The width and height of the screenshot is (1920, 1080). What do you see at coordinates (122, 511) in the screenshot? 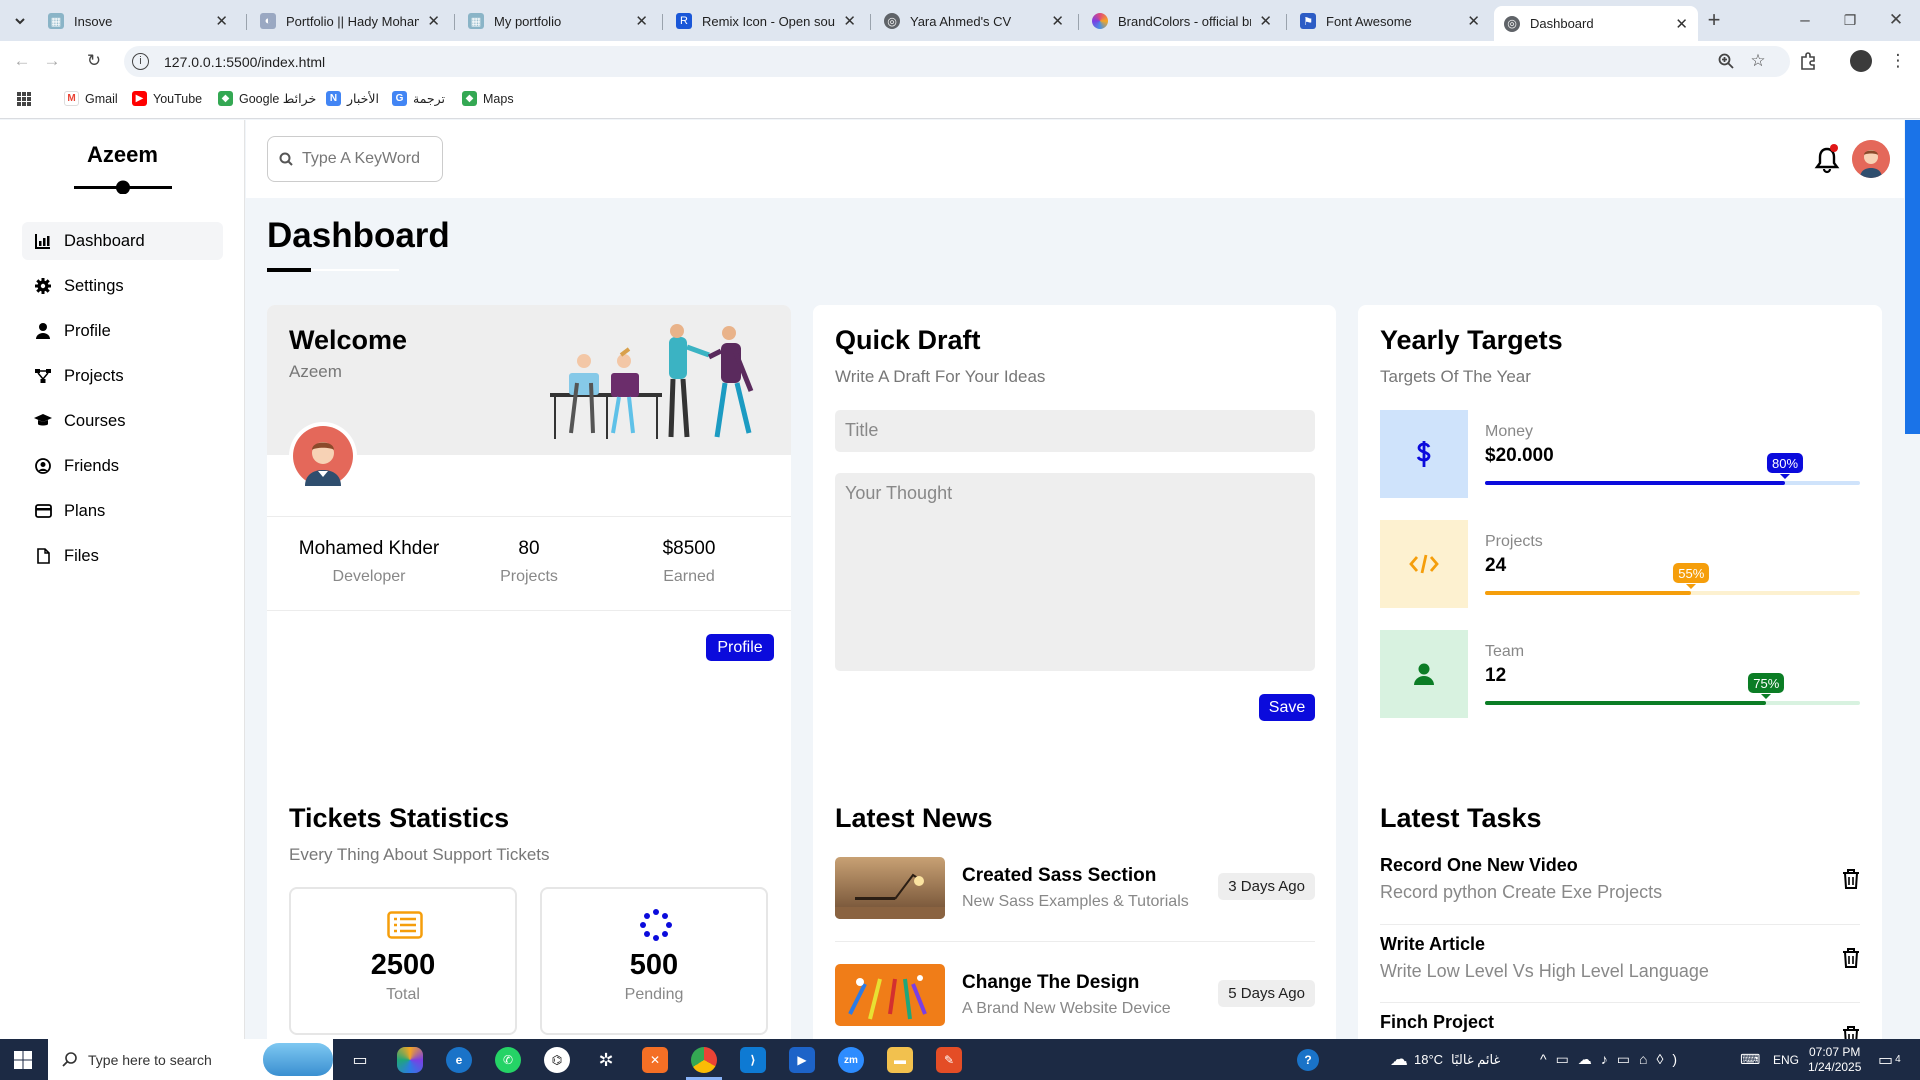
I see `sidebar-item-plans: Plans` at bounding box center [122, 511].